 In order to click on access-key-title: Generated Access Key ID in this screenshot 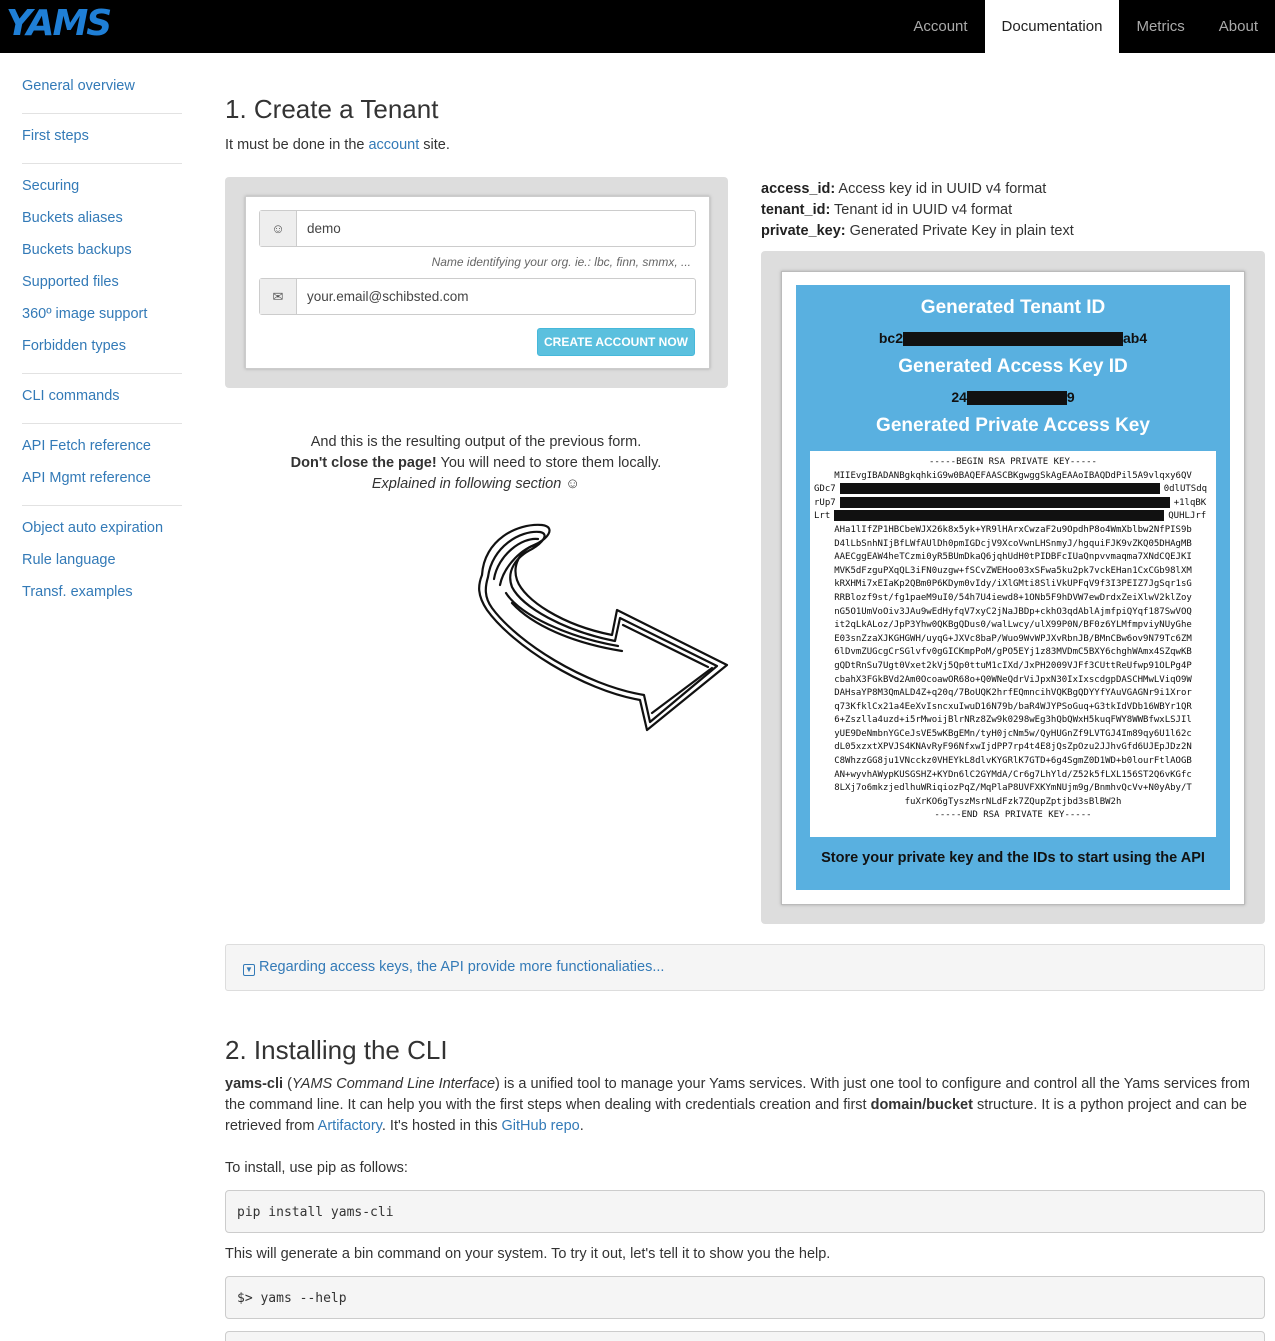, I will do `click(1013, 366)`.